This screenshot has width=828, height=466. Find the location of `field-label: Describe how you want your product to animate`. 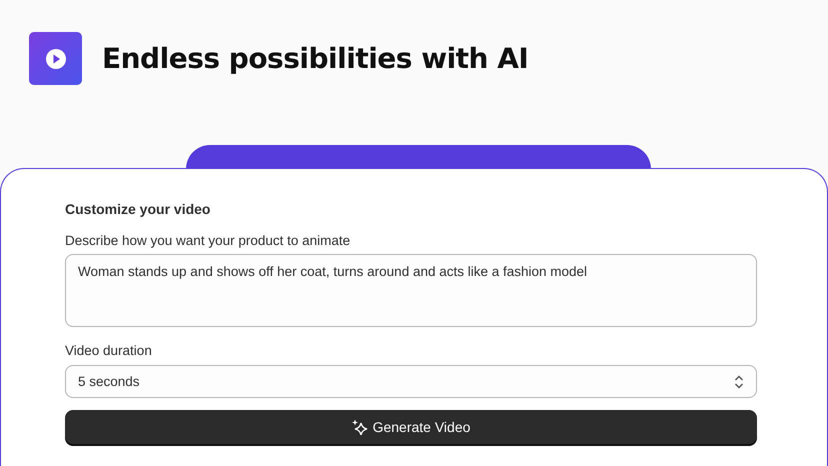

field-label: Describe how you want your product to animate is located at coordinates (208, 240).